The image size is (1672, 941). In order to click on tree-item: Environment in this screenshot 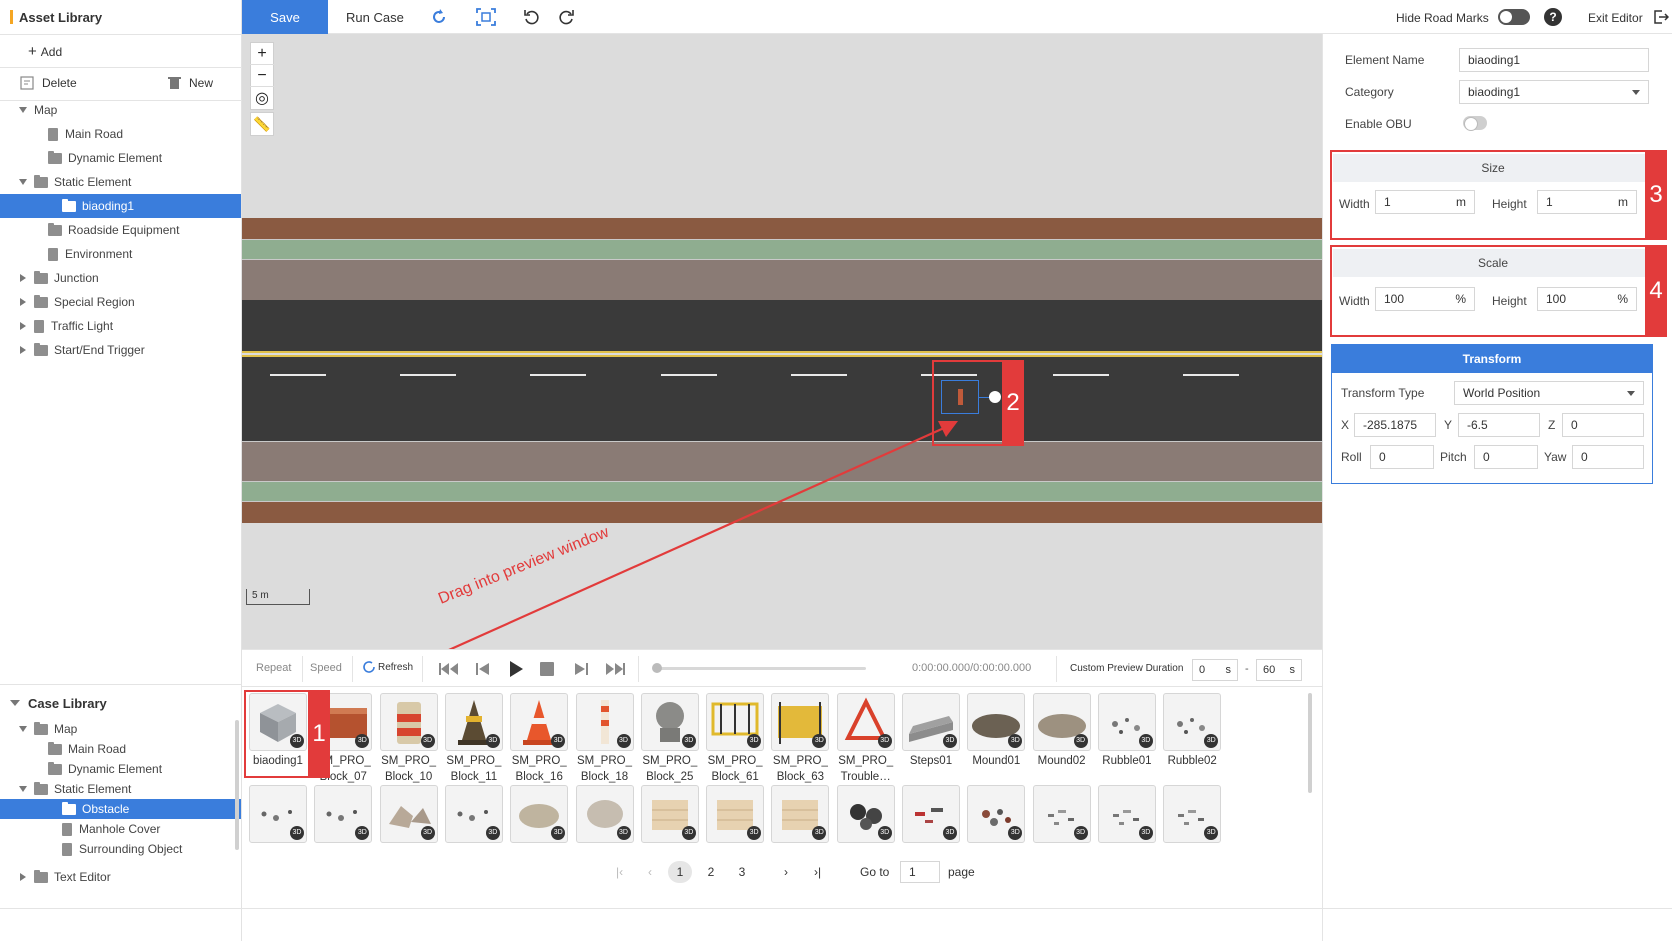, I will do `click(120, 254)`.